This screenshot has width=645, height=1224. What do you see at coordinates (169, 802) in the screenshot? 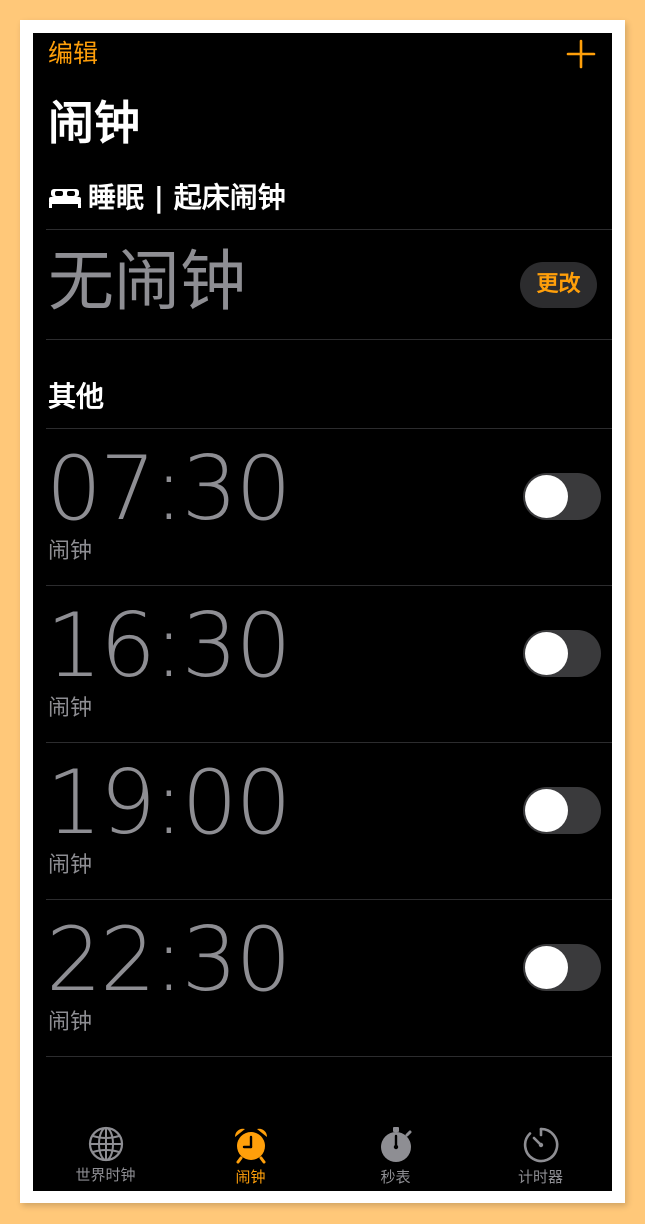
I see `alarm-time: 19:00` at bounding box center [169, 802].